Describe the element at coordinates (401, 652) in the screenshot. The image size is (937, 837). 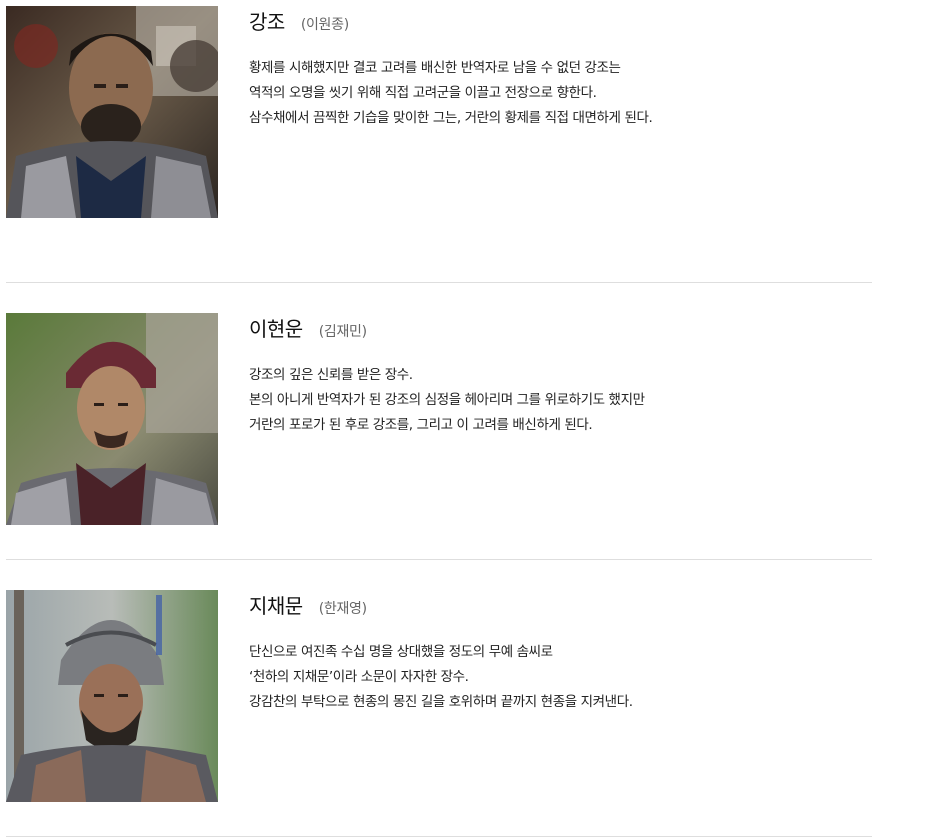
I see `description-line: 단신으로 여진족 수십 명을 상대했을 정도의 무예 솜씨로` at that location.